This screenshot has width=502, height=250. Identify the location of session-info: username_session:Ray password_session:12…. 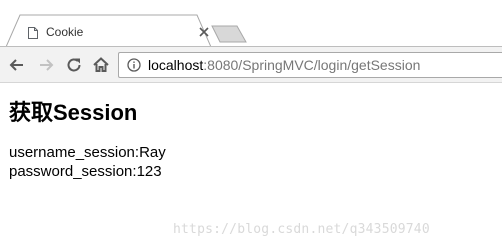
(249, 162).